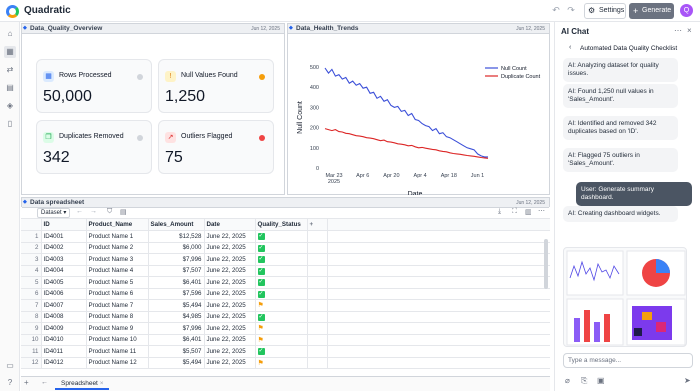 This screenshot has width=700, height=391. I want to click on id-cell: ID4009, so click(64, 328).